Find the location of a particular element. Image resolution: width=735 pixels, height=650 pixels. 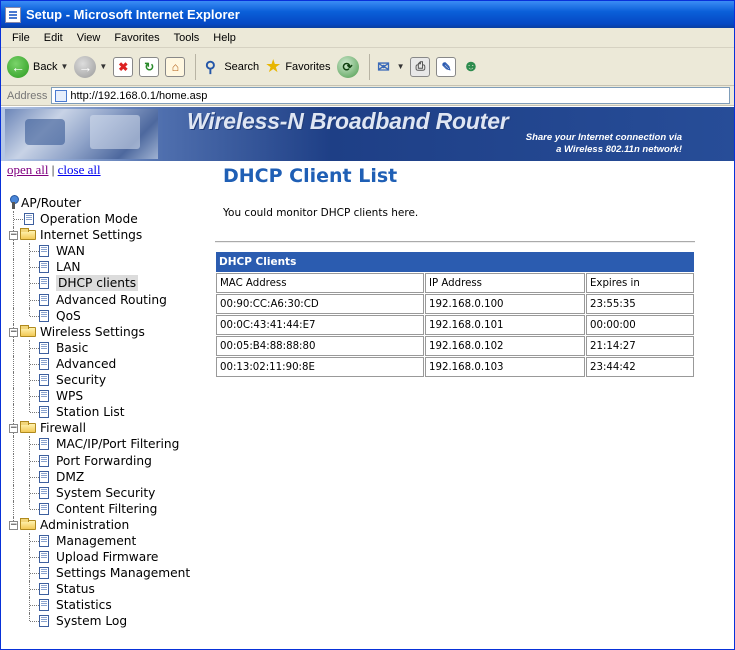

history-button: ⟳ is located at coordinates (347, 66).